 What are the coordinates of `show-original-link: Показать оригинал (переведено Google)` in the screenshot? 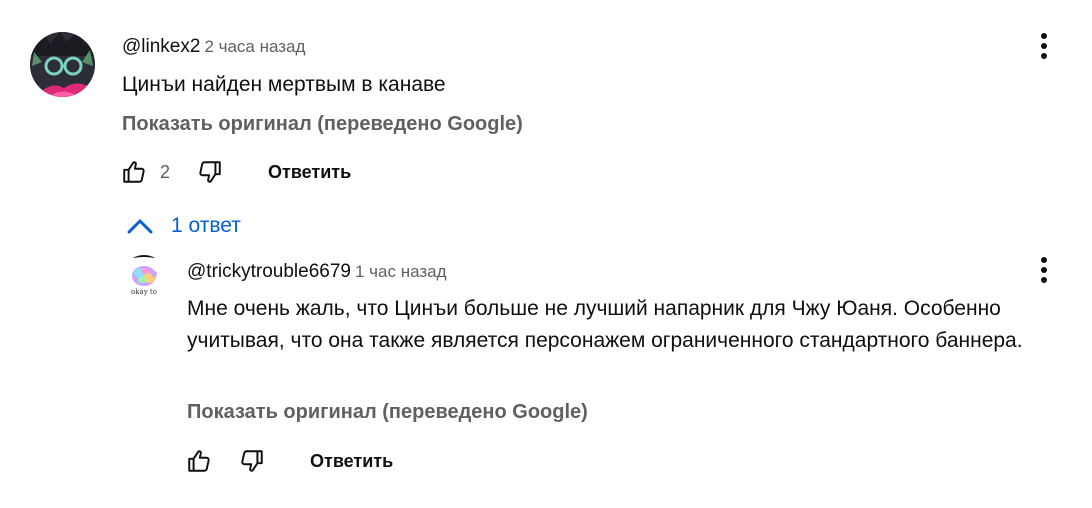 It's located at (322, 124).